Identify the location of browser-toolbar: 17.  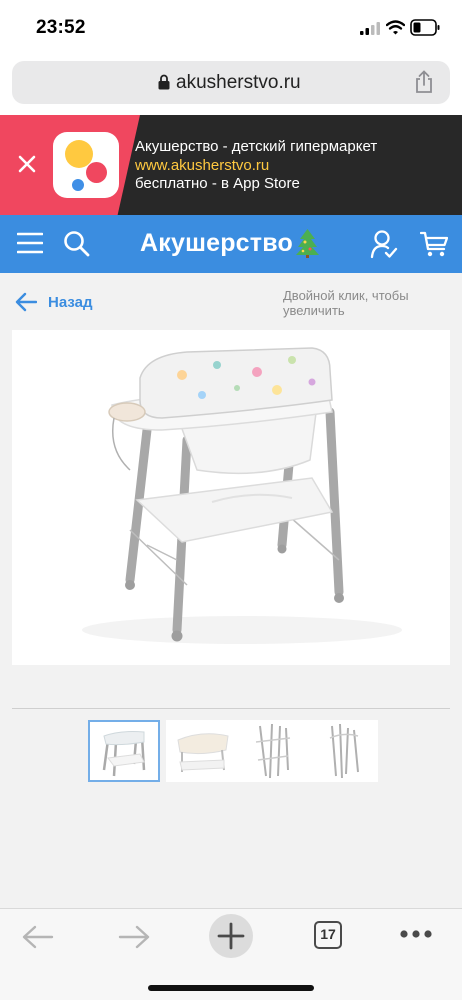
(231, 954).